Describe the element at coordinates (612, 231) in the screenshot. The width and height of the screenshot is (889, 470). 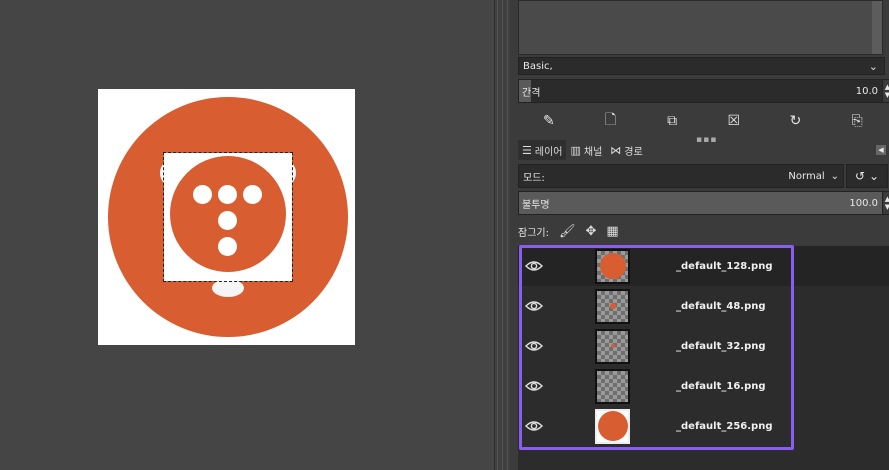
I see `lock-alpha-icon: ▦` at that location.